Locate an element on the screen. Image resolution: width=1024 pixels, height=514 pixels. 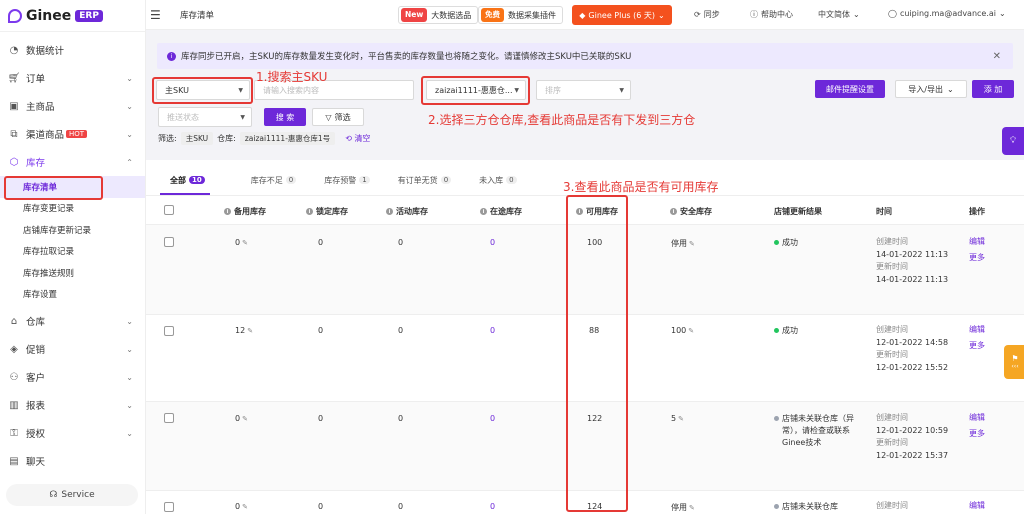
time-block: 创建时间 is located at coordinates (892, 505).